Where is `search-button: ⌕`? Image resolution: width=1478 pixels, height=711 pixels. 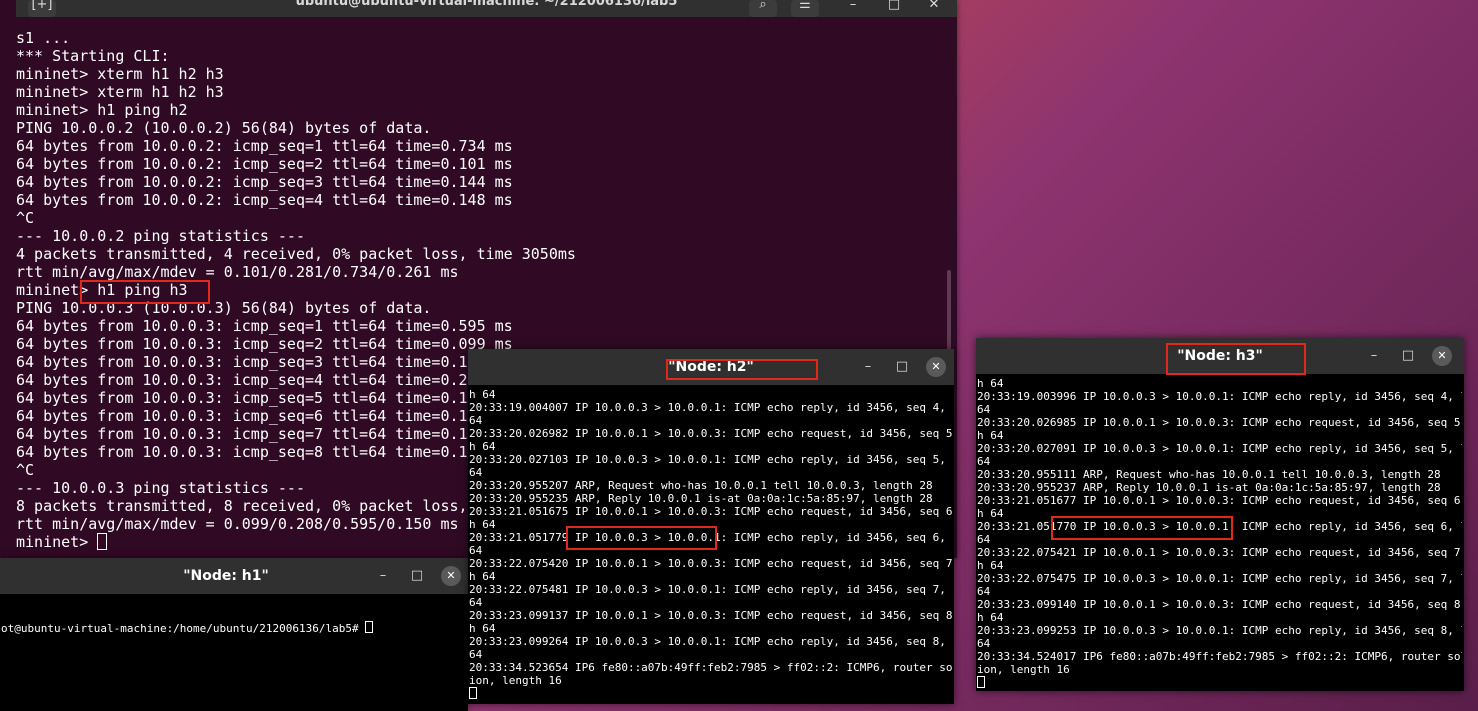
search-button: ⌕ is located at coordinates (763, 8).